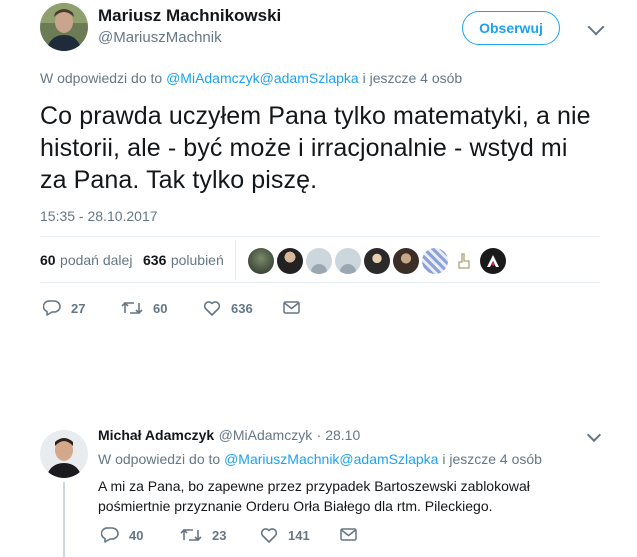 This screenshot has height=557, width=637. What do you see at coordinates (228, 308) in the screenshot?
I see `like-action: 636` at bounding box center [228, 308].